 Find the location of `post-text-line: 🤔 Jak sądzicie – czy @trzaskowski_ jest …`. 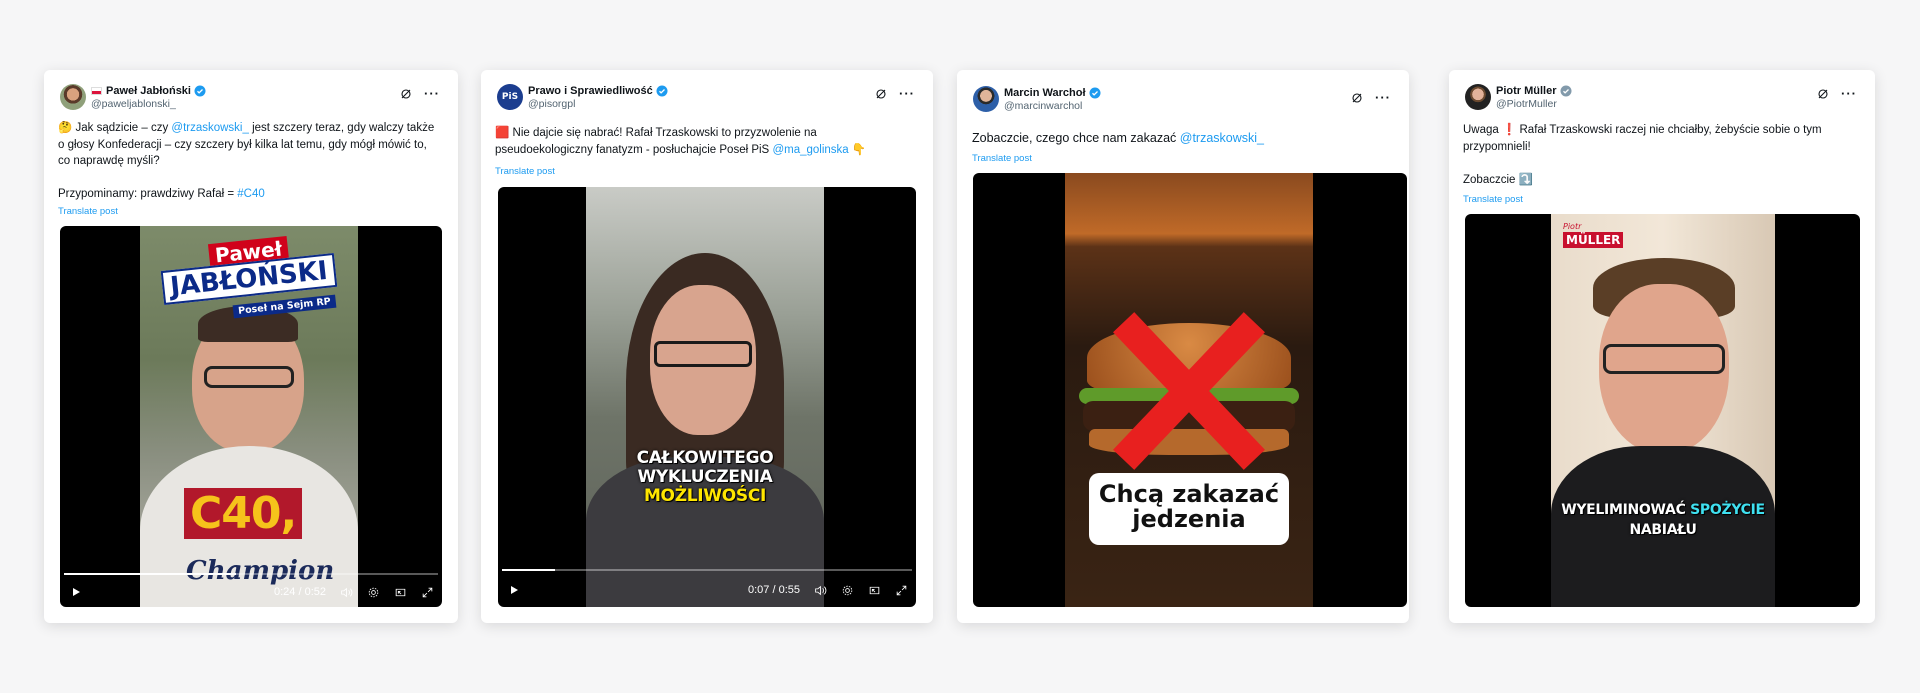

post-text-line: 🤔 Jak sądzicie – czy @trzaskowski_ jest … is located at coordinates (253, 128).